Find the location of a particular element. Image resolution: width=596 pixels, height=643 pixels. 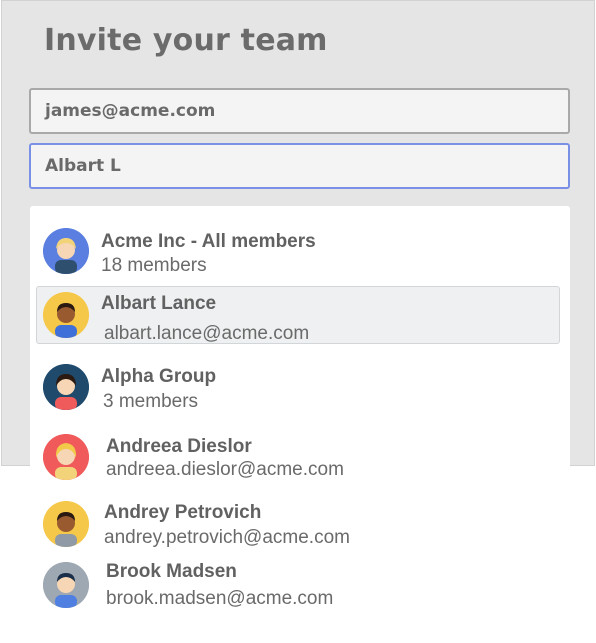

search-input-value: Albart L is located at coordinates (83, 166).